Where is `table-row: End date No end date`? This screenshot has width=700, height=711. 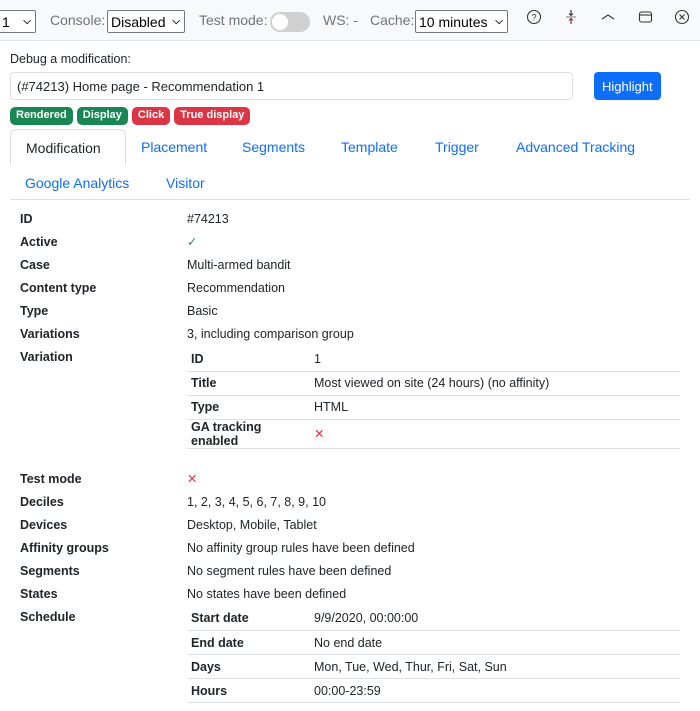 table-row: End date No end date is located at coordinates (433, 642).